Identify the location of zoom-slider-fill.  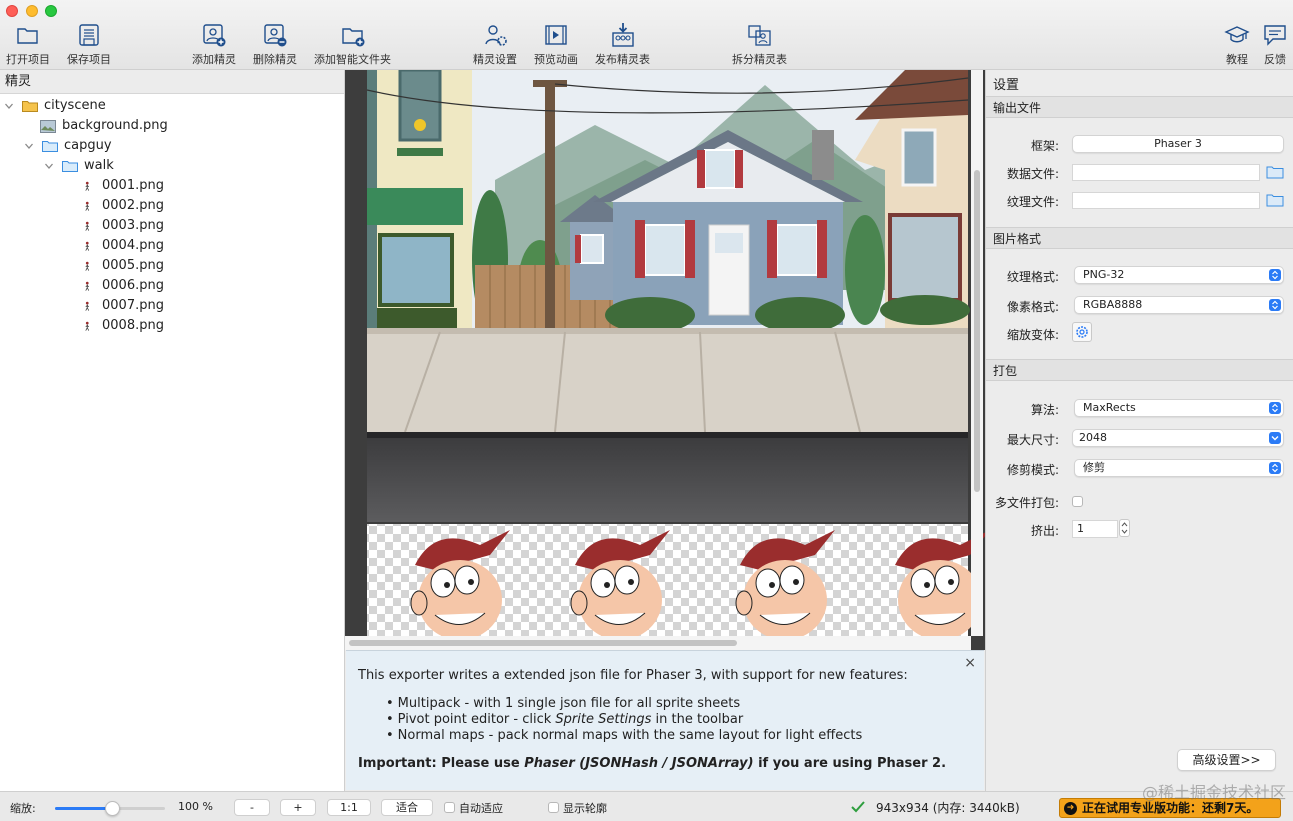
(84, 808).